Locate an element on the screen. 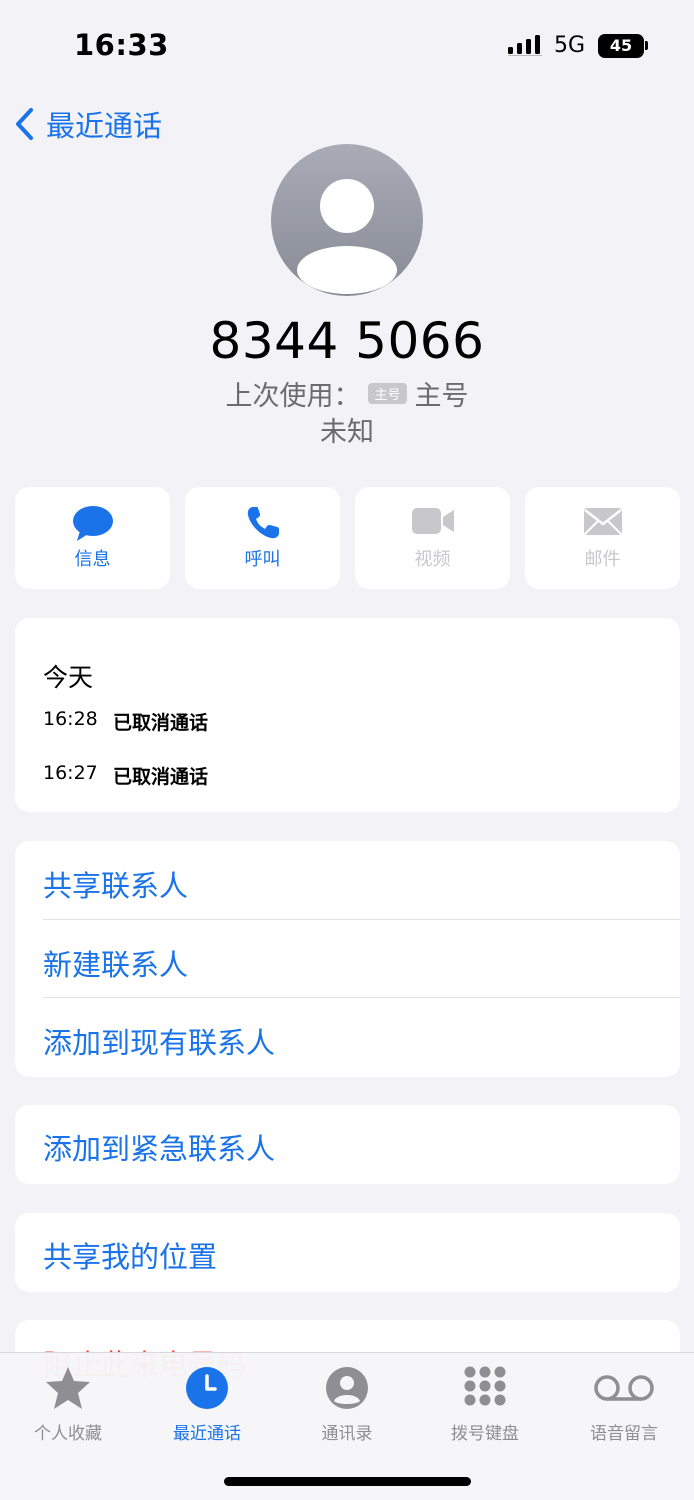  star-icon is located at coordinates (68, 1388).